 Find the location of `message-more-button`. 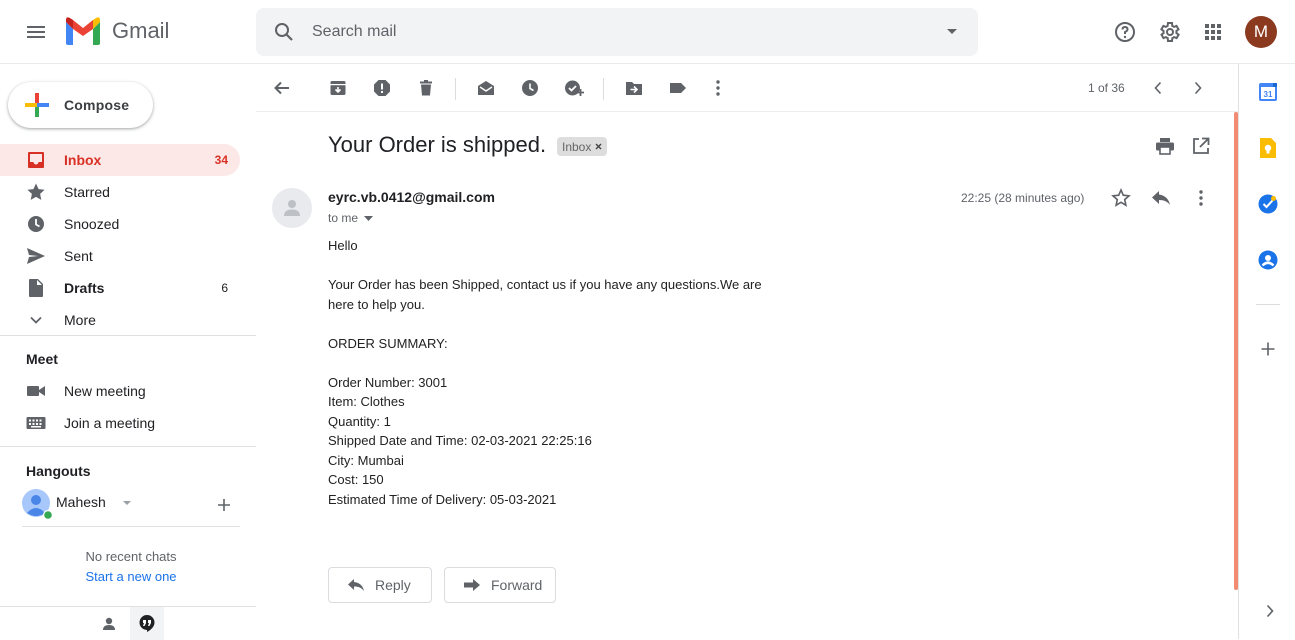

message-more-button is located at coordinates (1201, 198).